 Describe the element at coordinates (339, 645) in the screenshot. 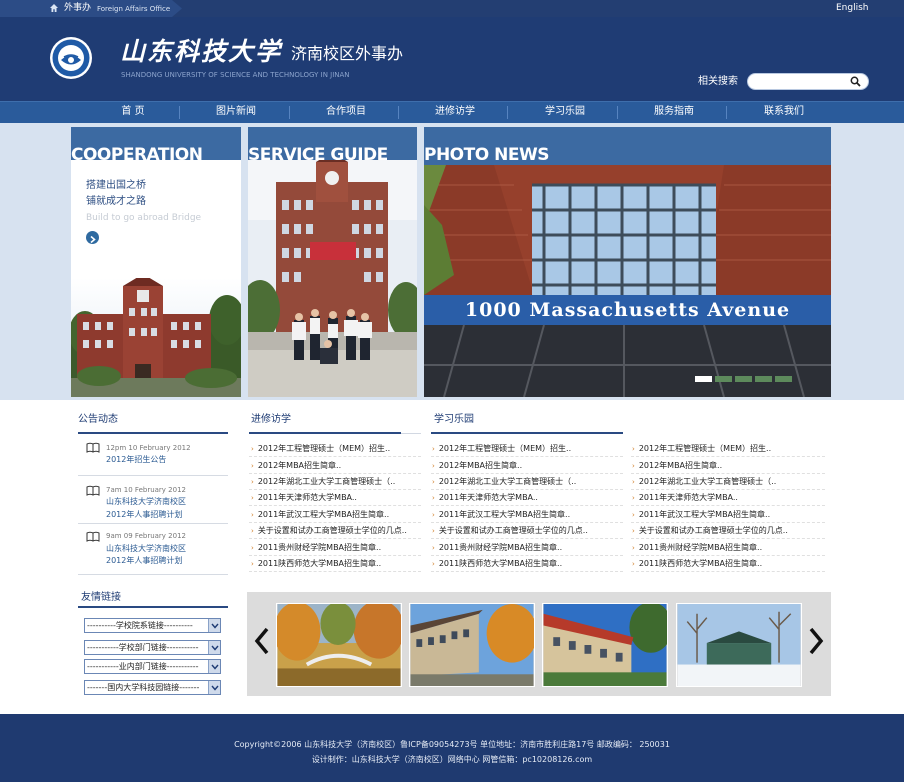

I see `gallery-thumb-autumn-park` at that location.